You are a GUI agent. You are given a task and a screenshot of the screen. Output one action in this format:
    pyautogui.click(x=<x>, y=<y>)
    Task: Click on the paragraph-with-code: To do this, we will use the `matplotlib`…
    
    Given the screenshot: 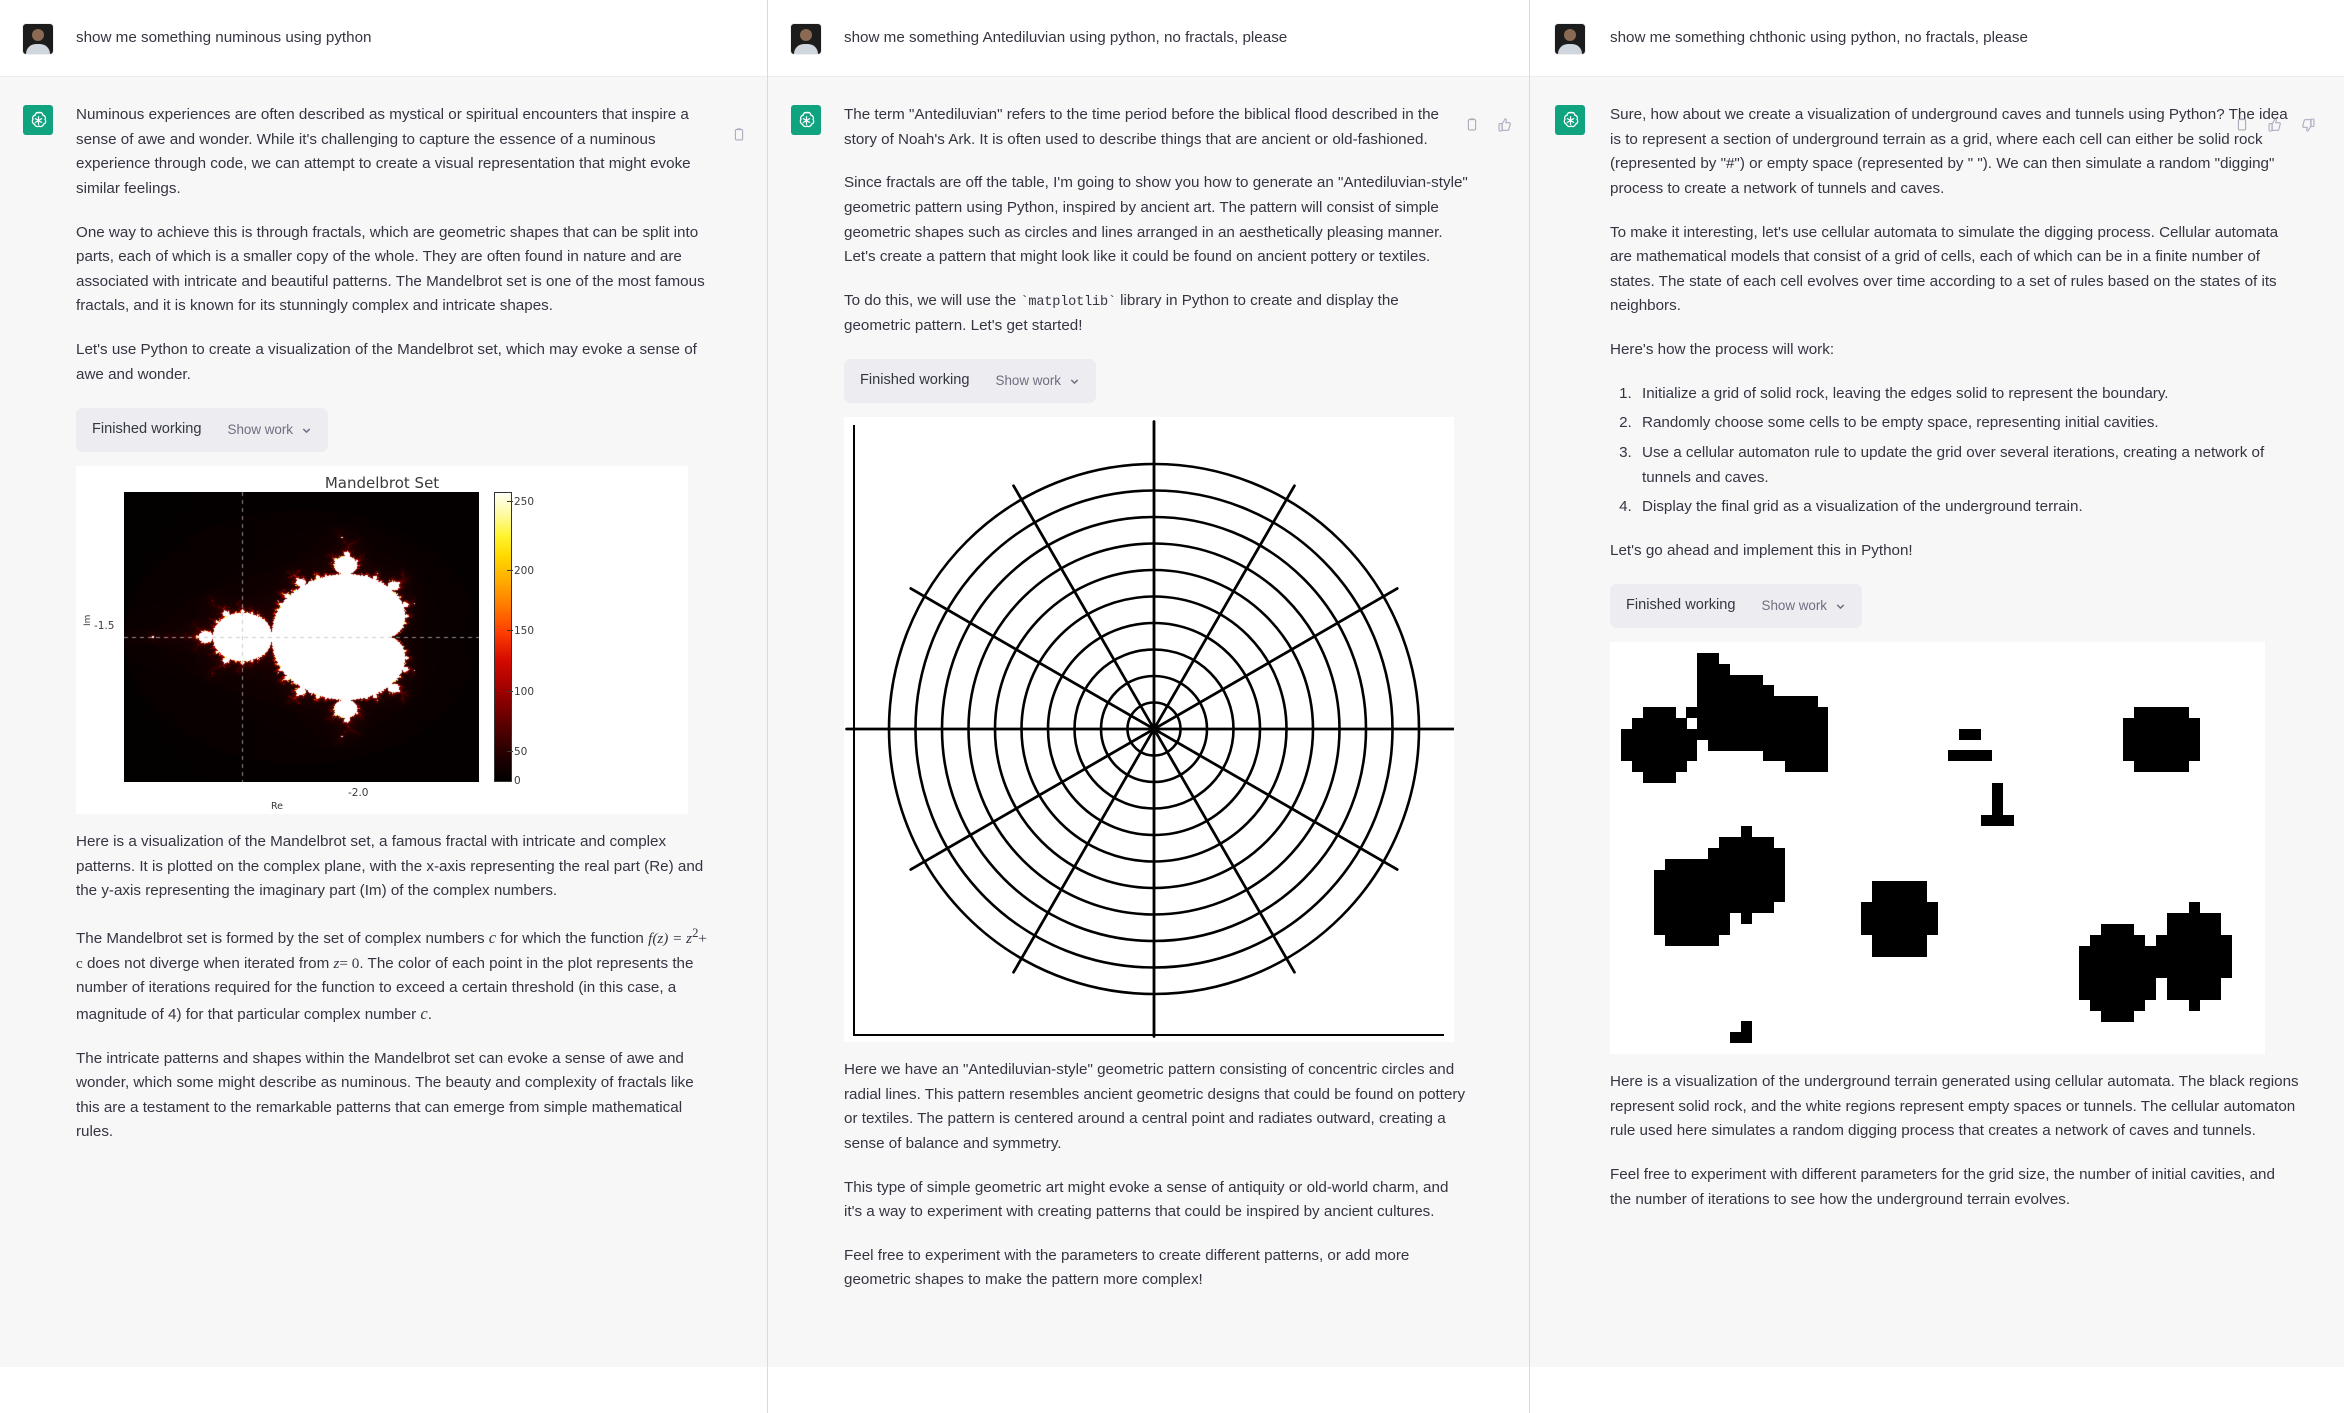 What is the action you would take?
    pyautogui.click(x=1156, y=314)
    